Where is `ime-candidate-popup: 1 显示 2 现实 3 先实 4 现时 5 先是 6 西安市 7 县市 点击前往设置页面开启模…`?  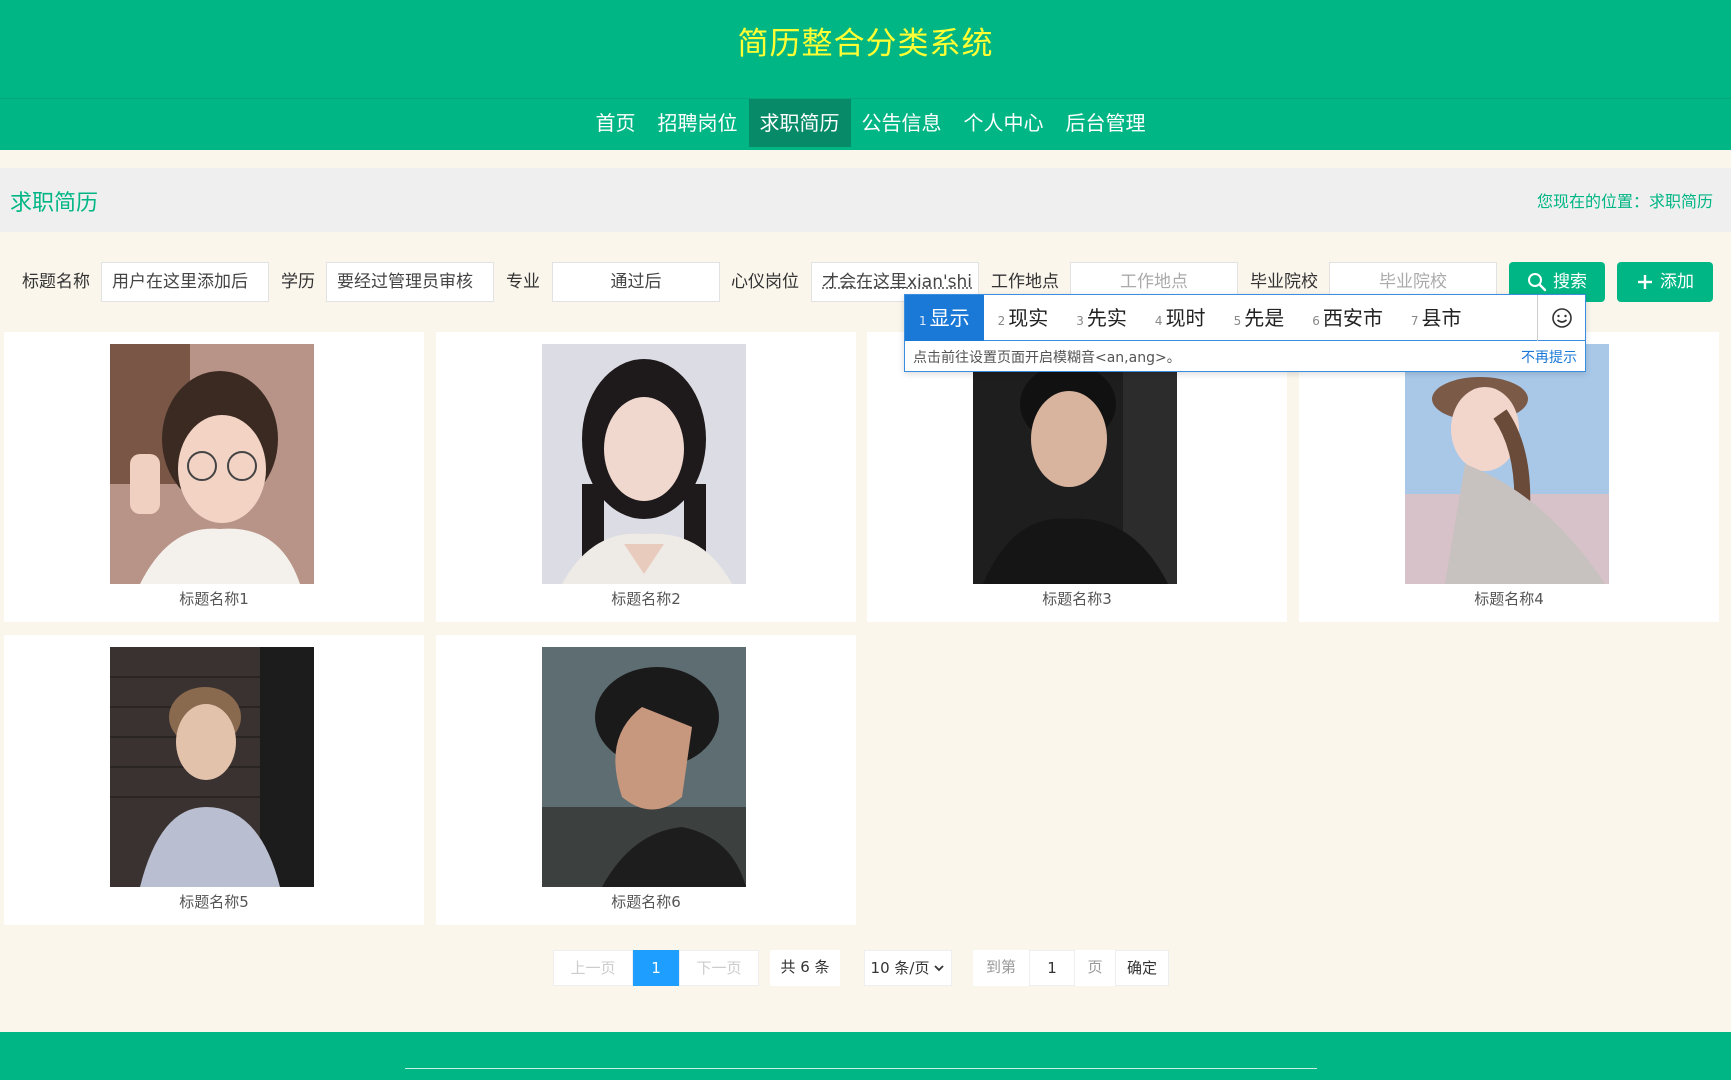
ime-candidate-popup: 1 显示 2 现实 3 先实 4 现时 5 先是 6 西安市 7 县市 点击前往设置页面开启模… is located at coordinates (1245, 333).